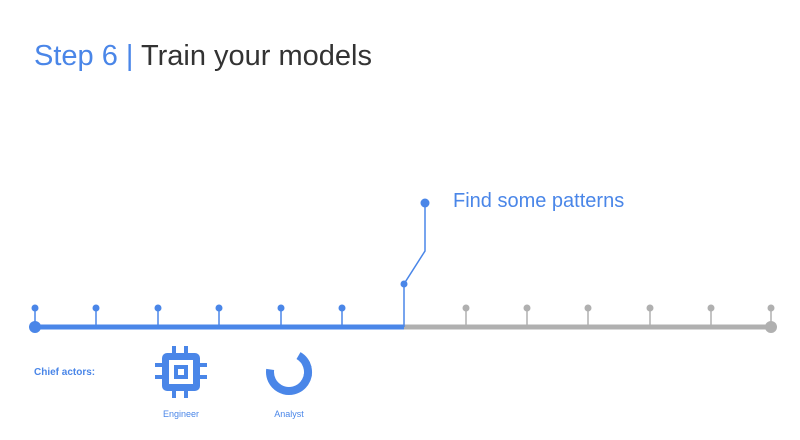 The height and width of the screenshot is (440, 800). I want to click on actor-engineer-label: Engineer, so click(181, 414).